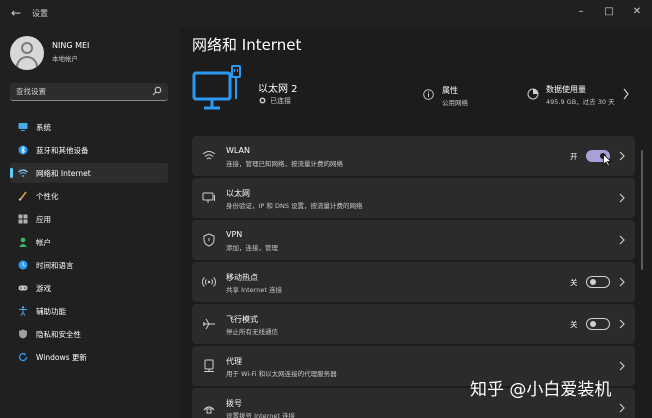  I want to click on sidebar-item-time-language: 时间和语言, so click(89, 265).